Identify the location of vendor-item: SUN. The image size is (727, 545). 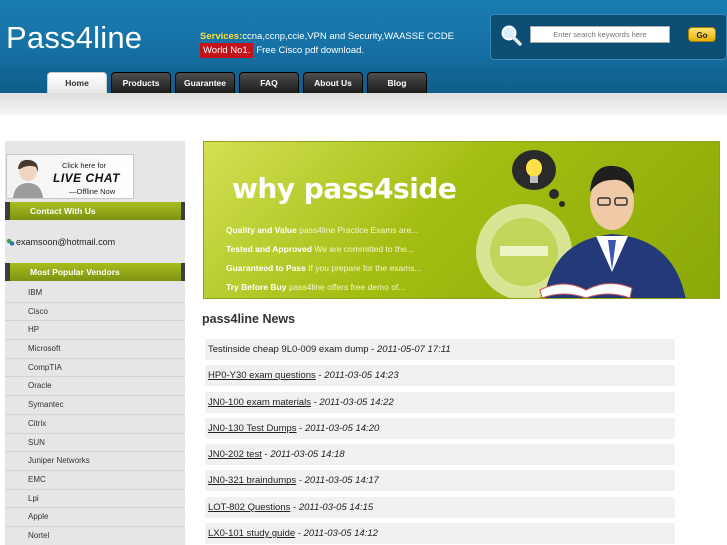
(95, 443).